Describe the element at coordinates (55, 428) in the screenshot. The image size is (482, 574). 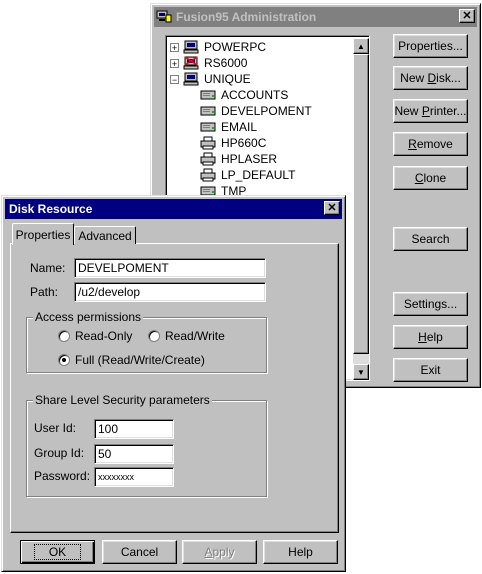
I see `user-id-label: User Id:` at that location.